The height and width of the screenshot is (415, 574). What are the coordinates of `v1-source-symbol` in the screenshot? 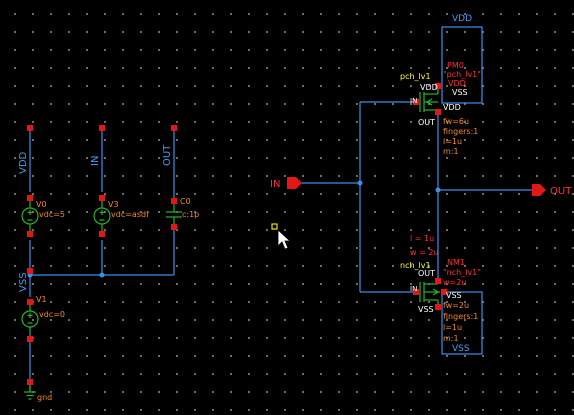 It's located at (30, 318).